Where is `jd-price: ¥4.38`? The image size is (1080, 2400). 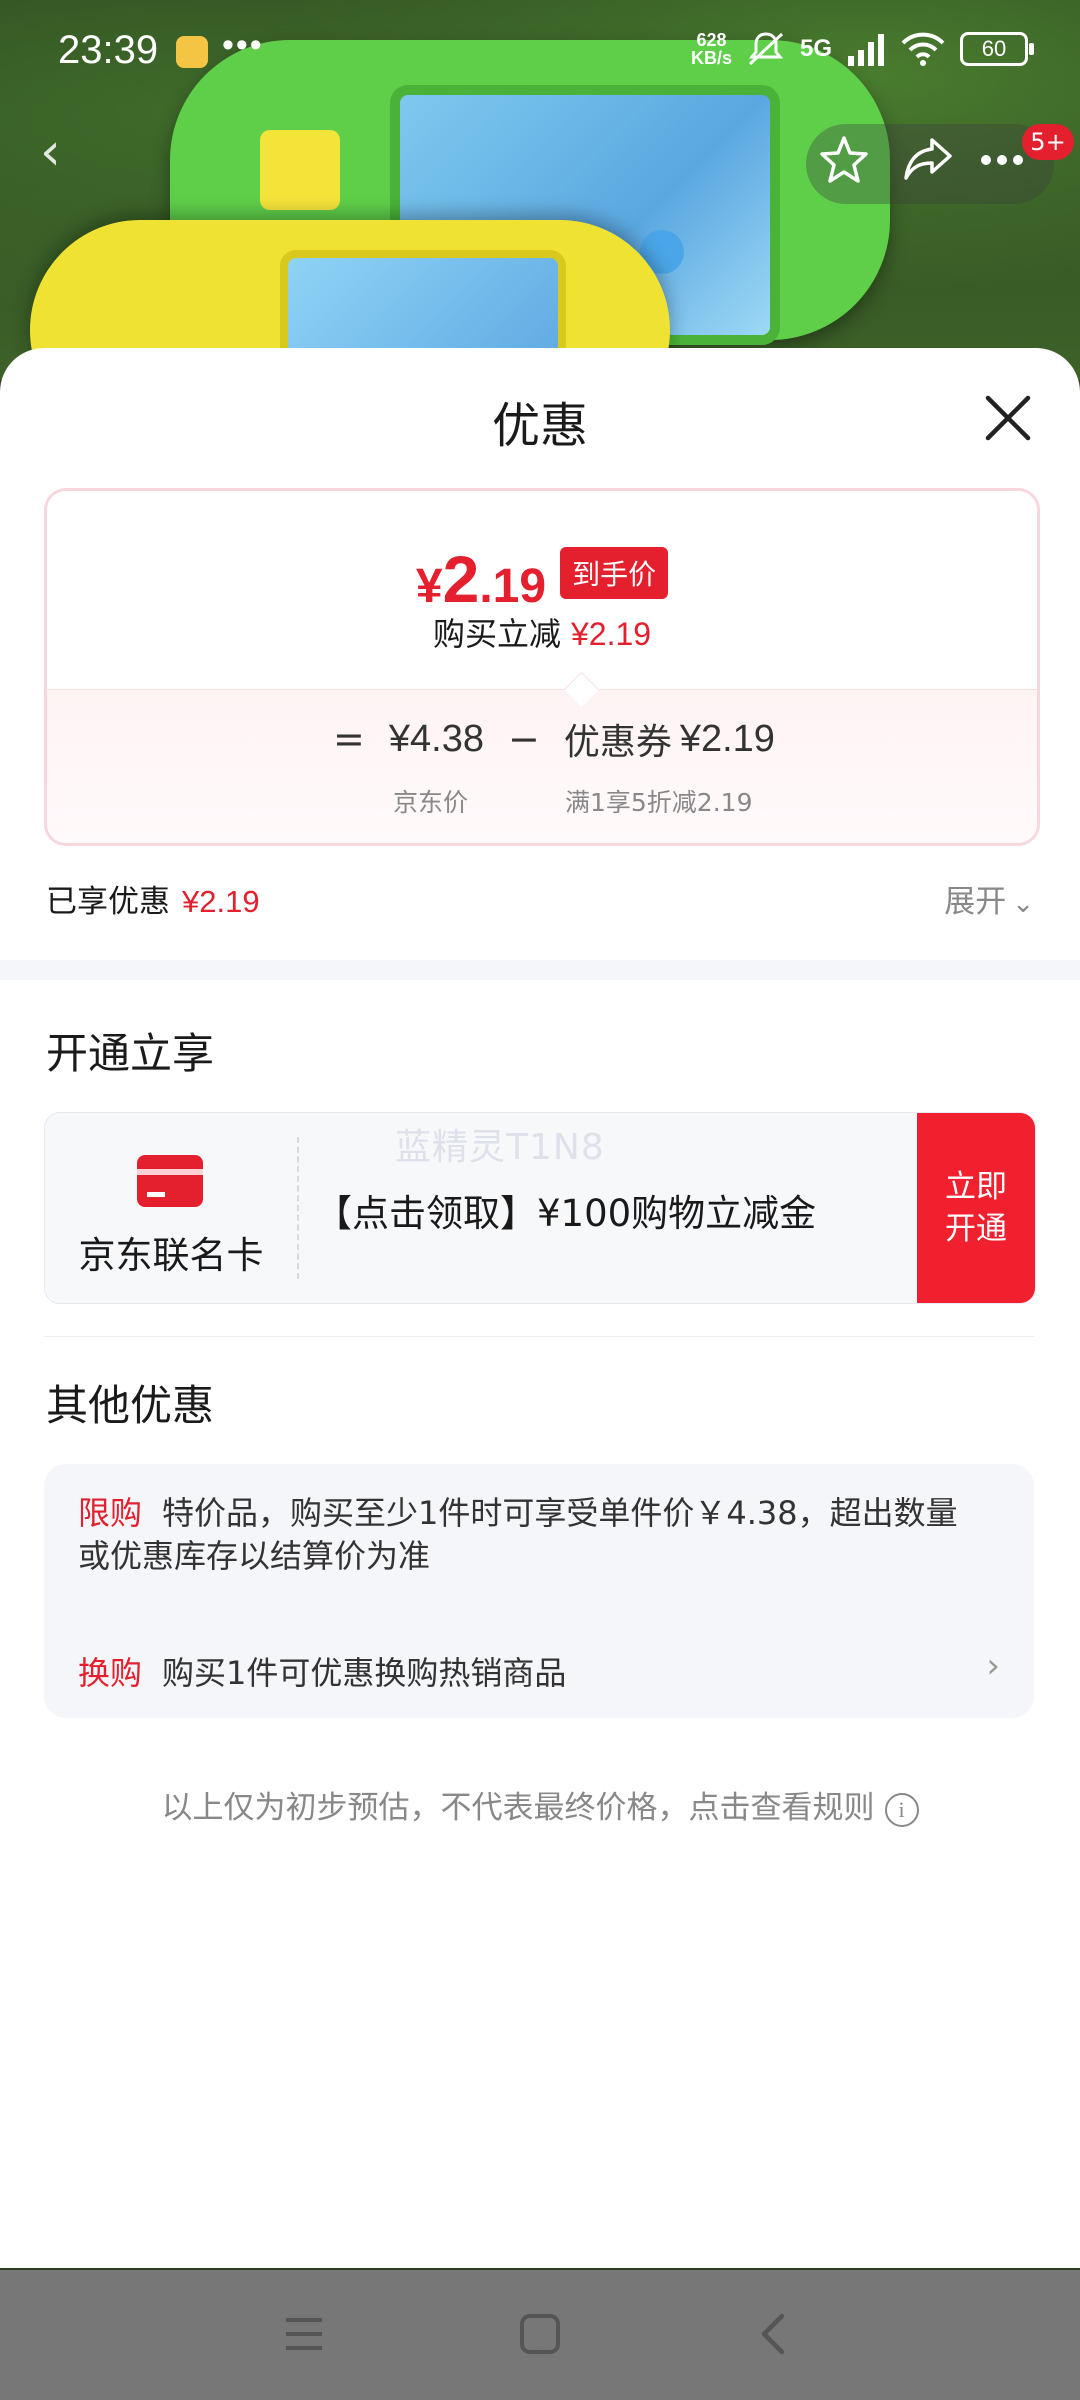 jd-price: ¥4.38 is located at coordinates (436, 738).